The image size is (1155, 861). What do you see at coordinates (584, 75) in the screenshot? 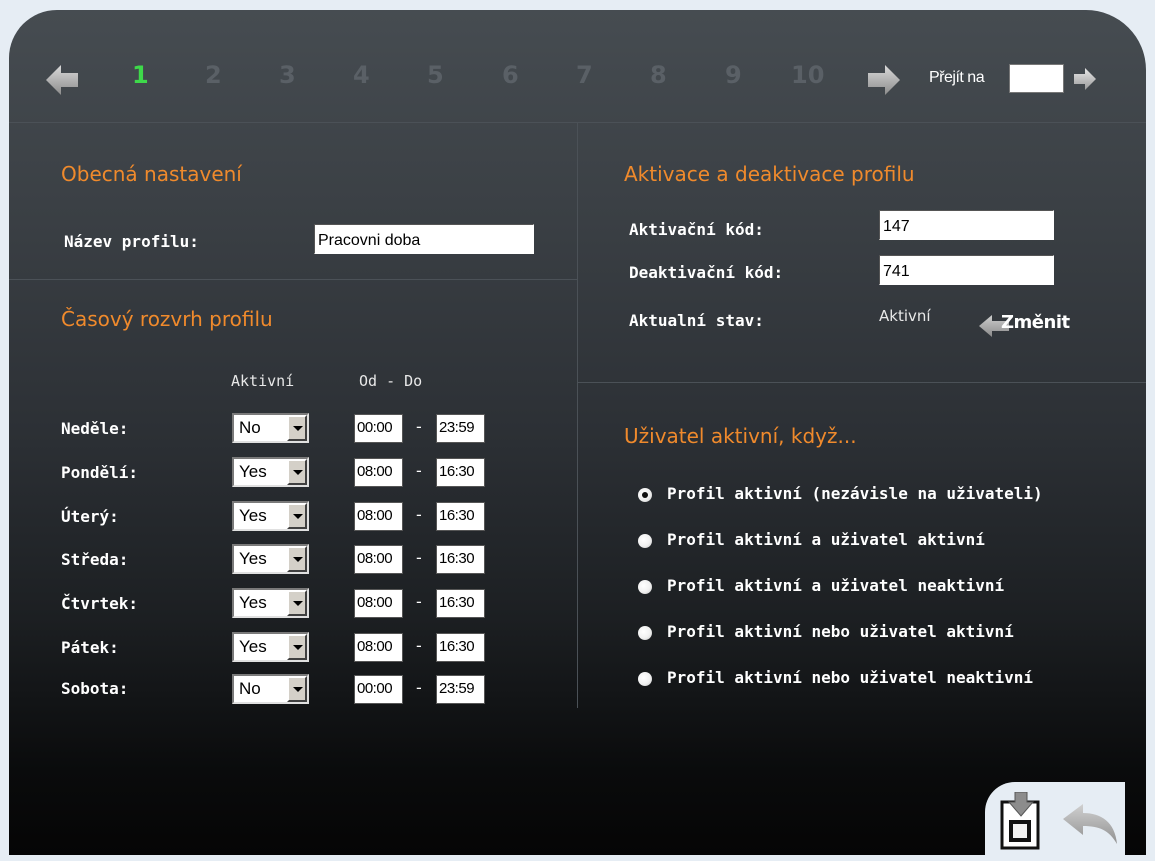
I see `page-7: 7` at bounding box center [584, 75].